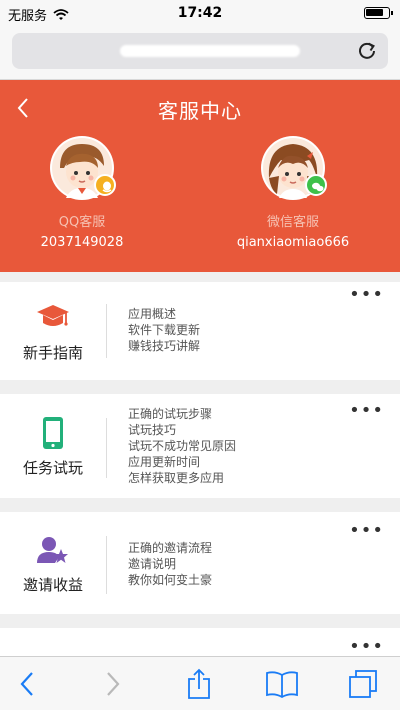  What do you see at coordinates (210, 51) in the screenshot?
I see `address-text-redacted` at bounding box center [210, 51].